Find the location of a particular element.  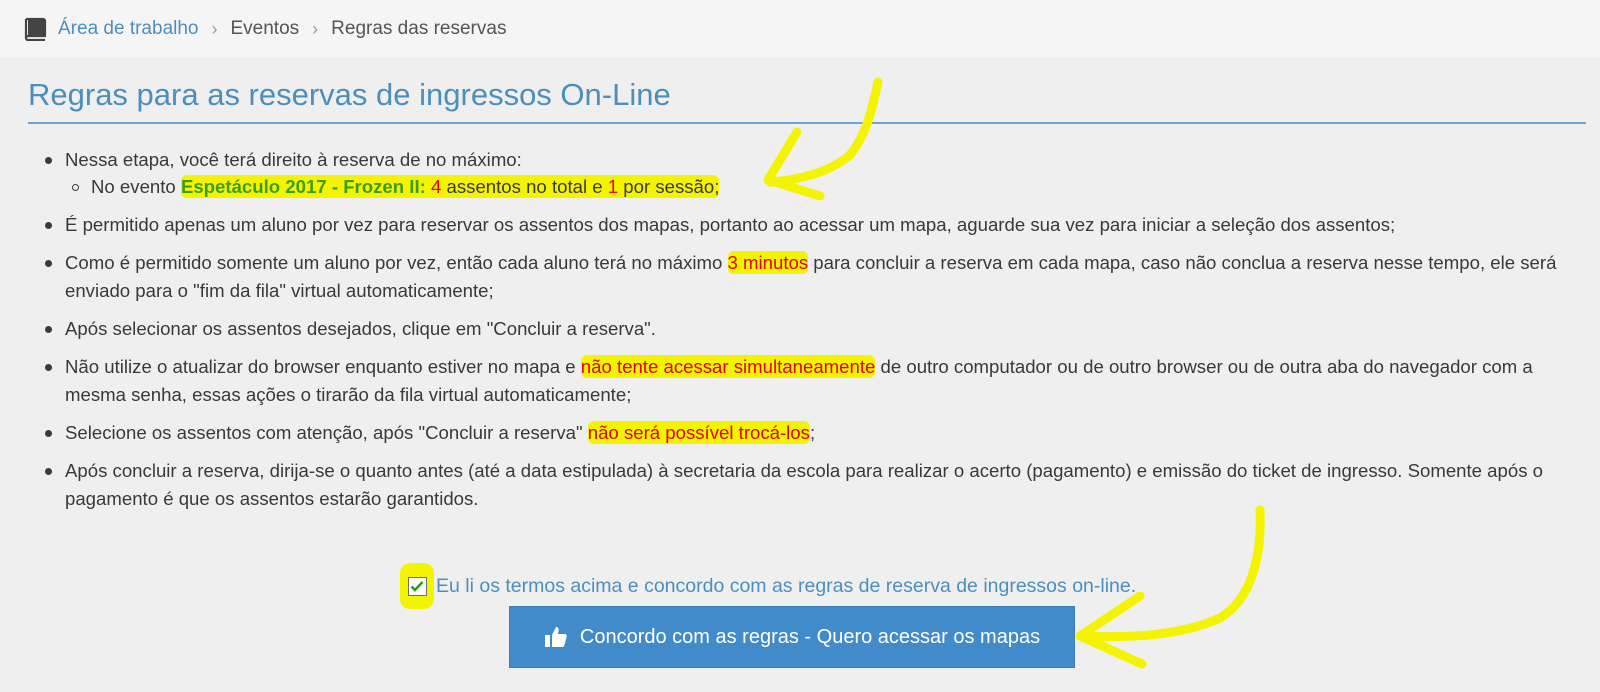

checkbox-highlight is located at coordinates (417, 586).